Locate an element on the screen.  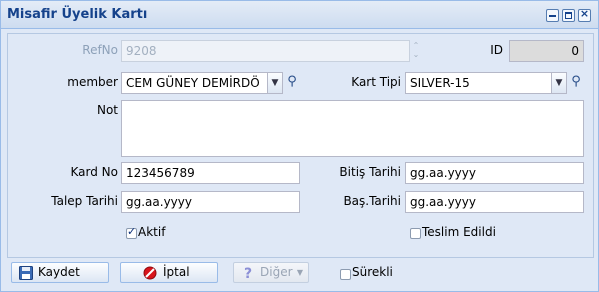
window-titlebar: Misafir Üyelik Kartı × is located at coordinates (299, 15).